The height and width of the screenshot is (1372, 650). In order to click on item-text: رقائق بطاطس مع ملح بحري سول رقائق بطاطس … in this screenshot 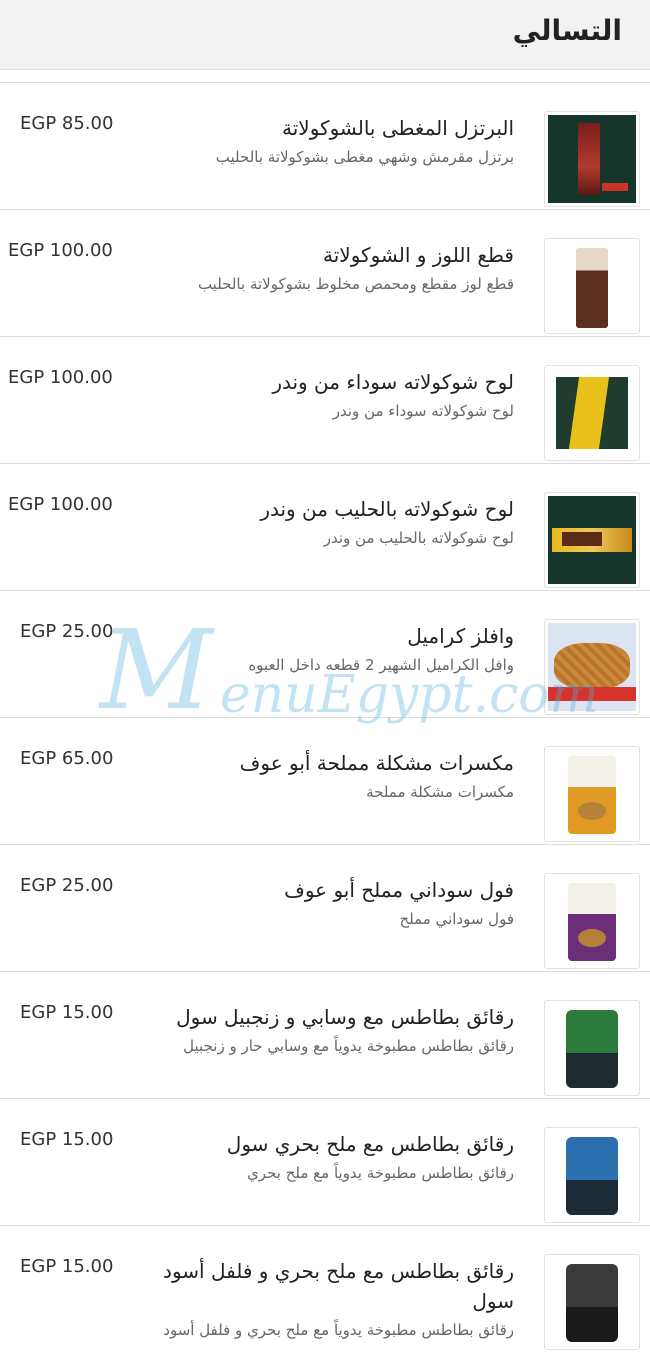, I will do `click(324, 1157)`.